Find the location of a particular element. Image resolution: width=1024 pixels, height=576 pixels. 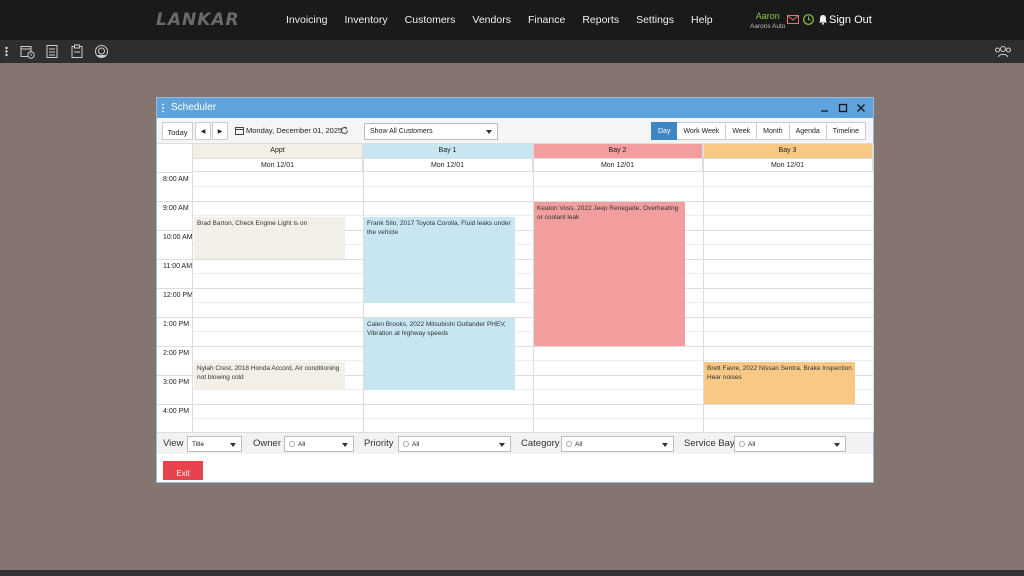

resource-header-bay-3: Bay 3 is located at coordinates (788, 151).